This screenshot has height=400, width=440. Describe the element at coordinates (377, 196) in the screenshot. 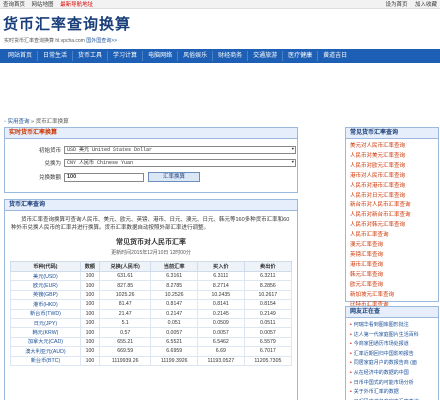

I see `sidebar-link: 人民币对日元汇率查询` at that location.